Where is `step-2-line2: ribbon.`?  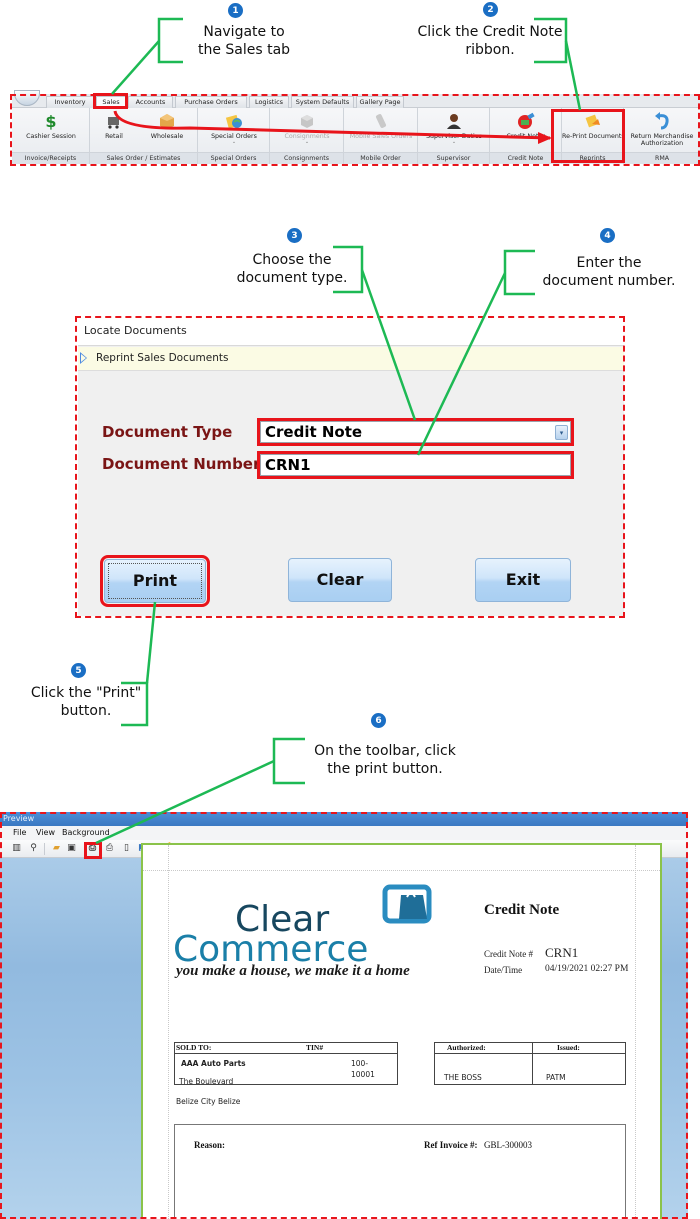
step-2-line2: ribbon. is located at coordinates (490, 50).